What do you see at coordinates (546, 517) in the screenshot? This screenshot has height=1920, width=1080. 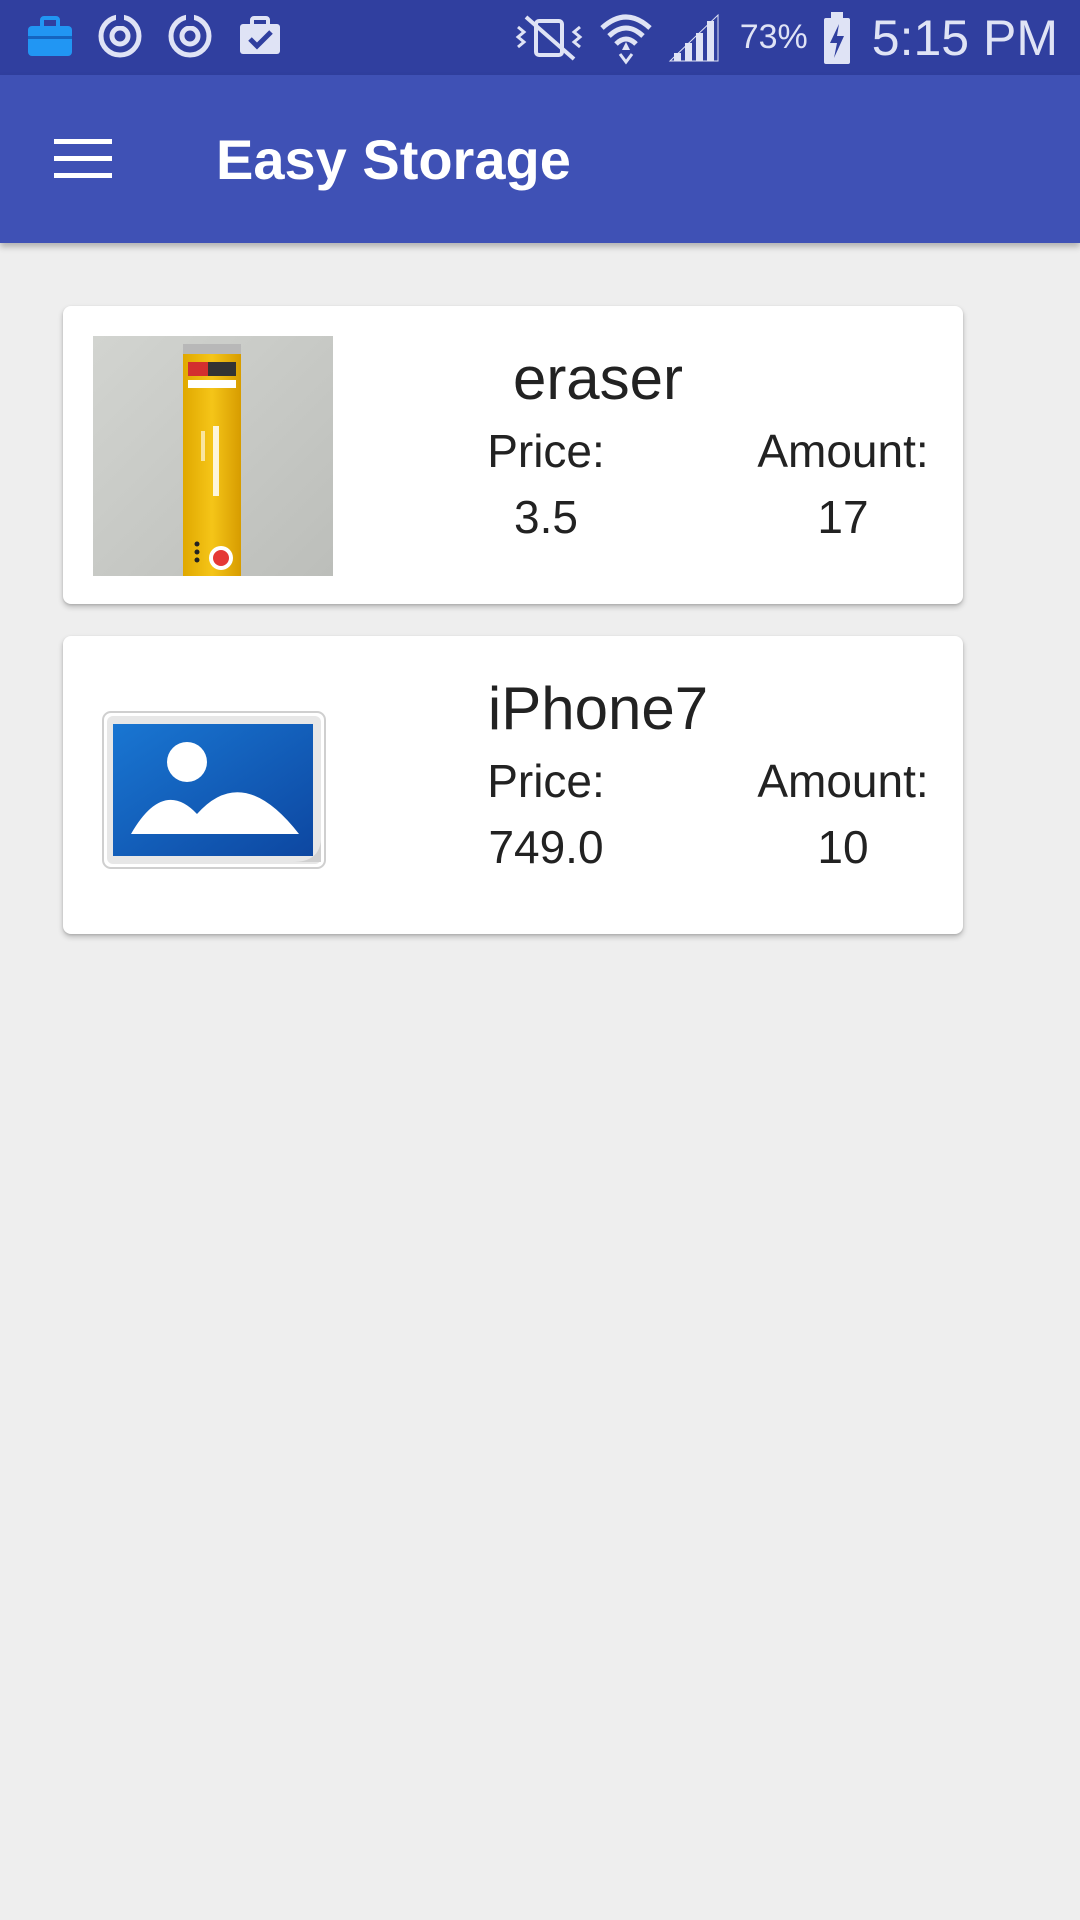 I see `price-value: 3.5` at bounding box center [546, 517].